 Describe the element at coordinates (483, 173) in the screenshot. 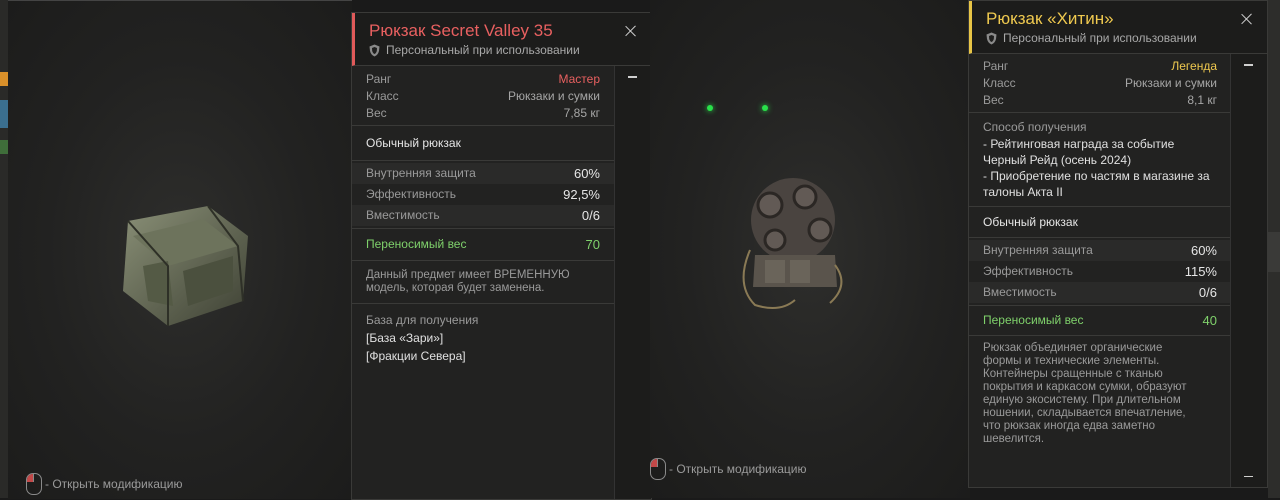

I see `stat-internal-protection: Внутренняя защита 60%` at that location.